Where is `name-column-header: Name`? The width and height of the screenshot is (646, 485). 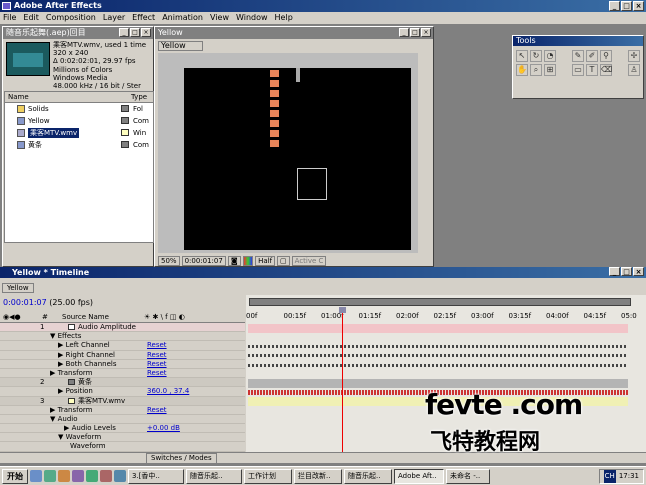
name-column-header: Name is located at coordinates (61, 97).